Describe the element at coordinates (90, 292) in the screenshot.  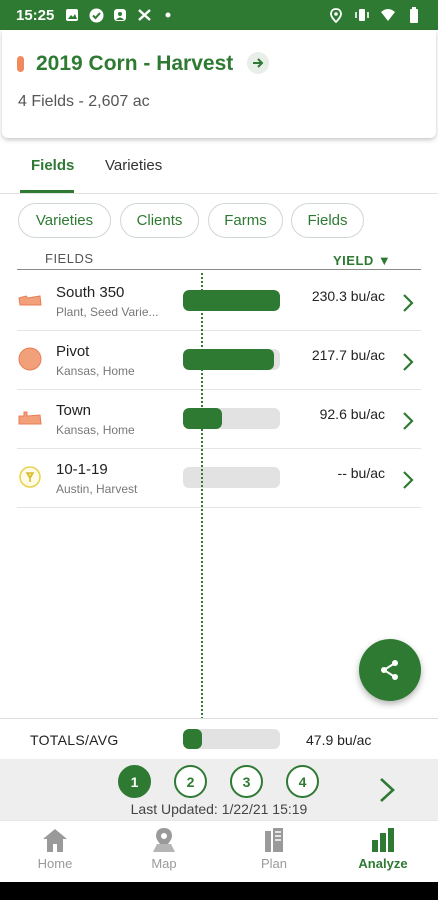
I see `row-name: South 350` at that location.